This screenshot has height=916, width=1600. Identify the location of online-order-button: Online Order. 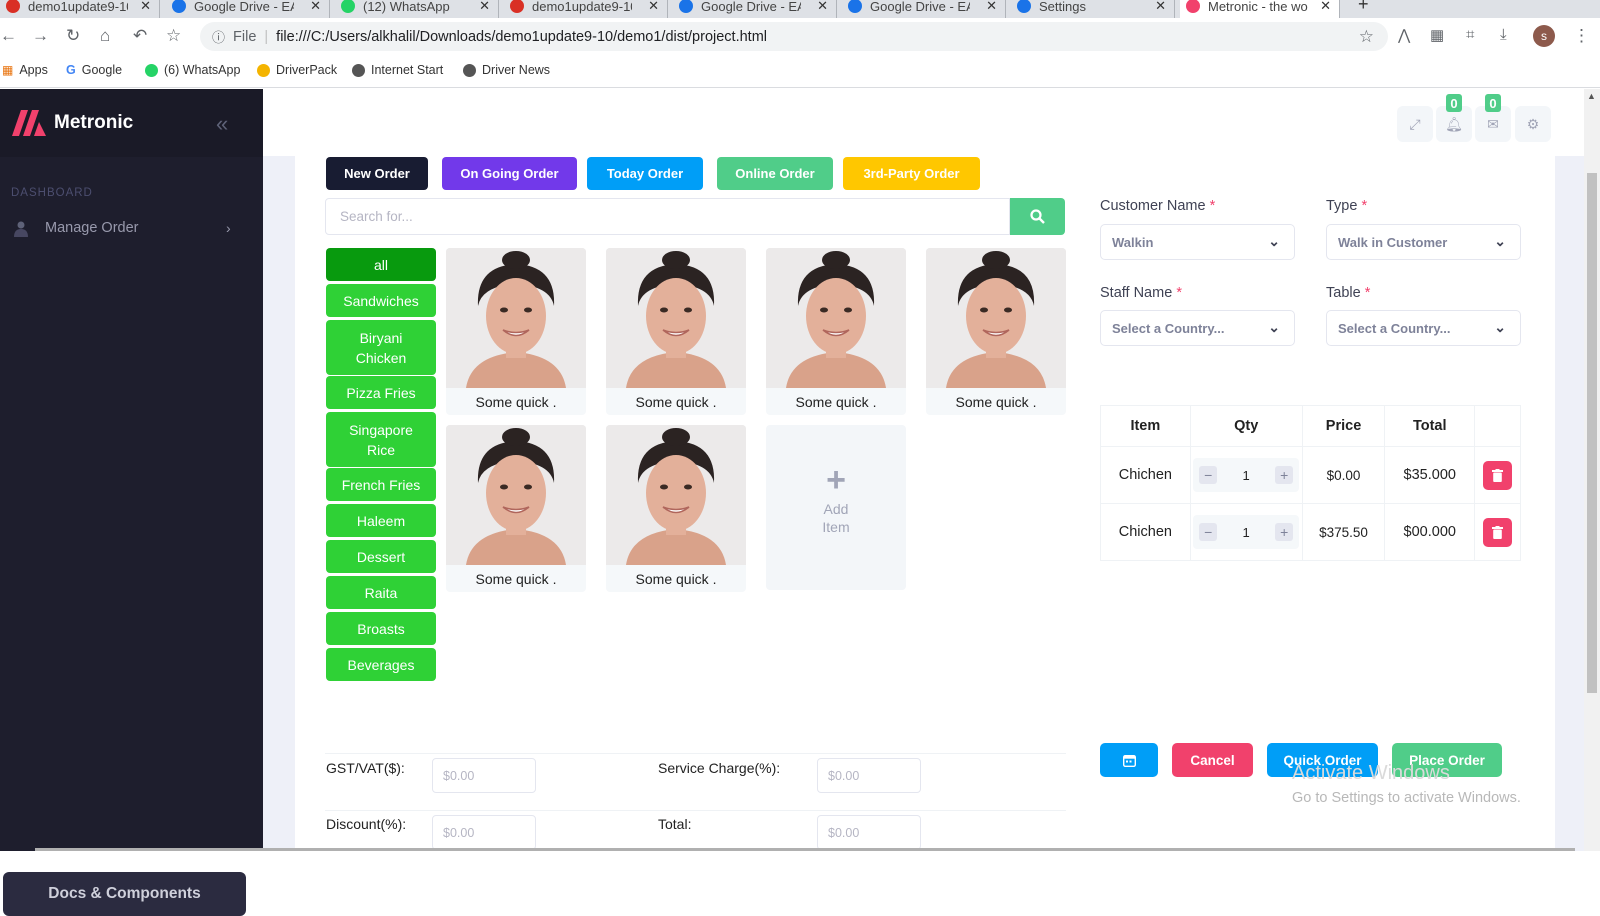
(775, 173).